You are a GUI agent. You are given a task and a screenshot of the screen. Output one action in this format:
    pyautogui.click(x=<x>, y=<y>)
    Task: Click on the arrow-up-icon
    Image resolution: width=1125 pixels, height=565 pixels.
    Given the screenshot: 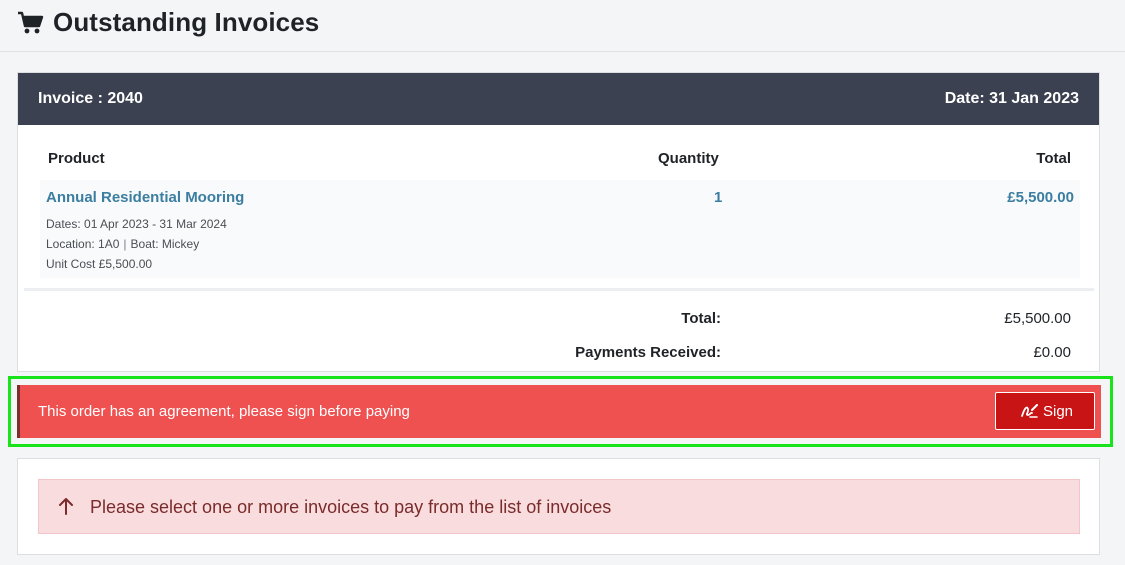 What is the action you would take?
    pyautogui.click(x=66, y=506)
    